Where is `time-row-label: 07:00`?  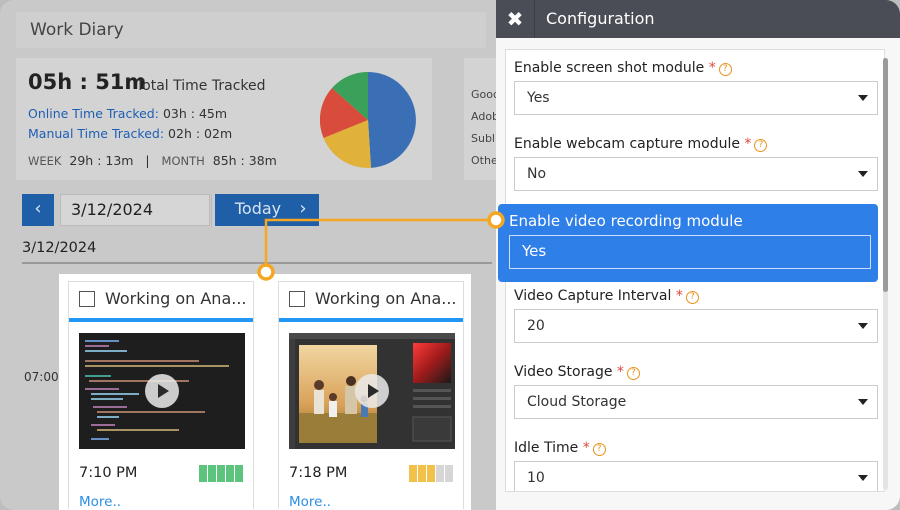
time-row-label: 07:00 is located at coordinates (41, 377).